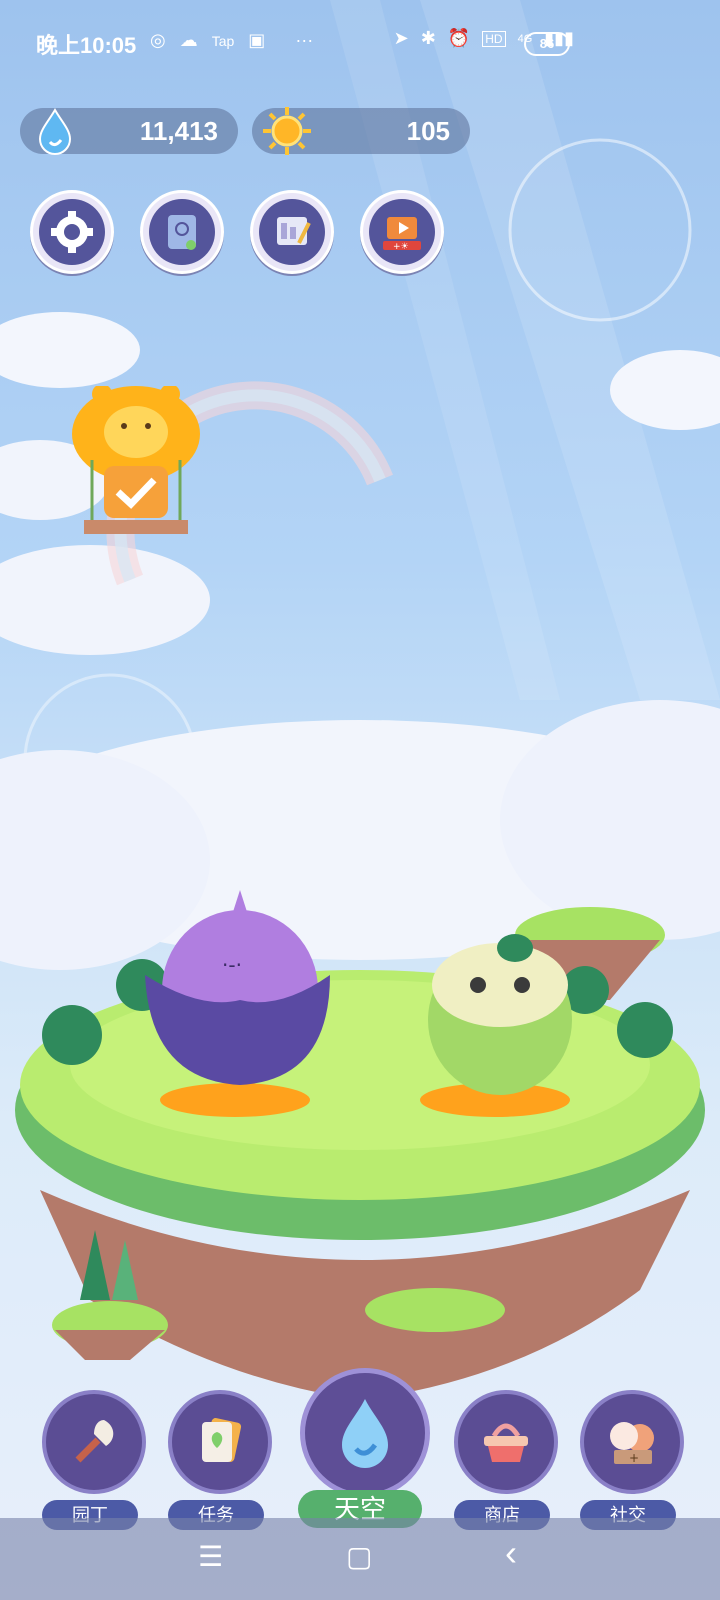  Describe the element at coordinates (360, 44) in the screenshot. I see `status-bar: 晚上10:05 ◎ ☁ Tap ▣ ··· ➤ ✱ ⏰ HD 4G ▮▮▮ 86` at that location.